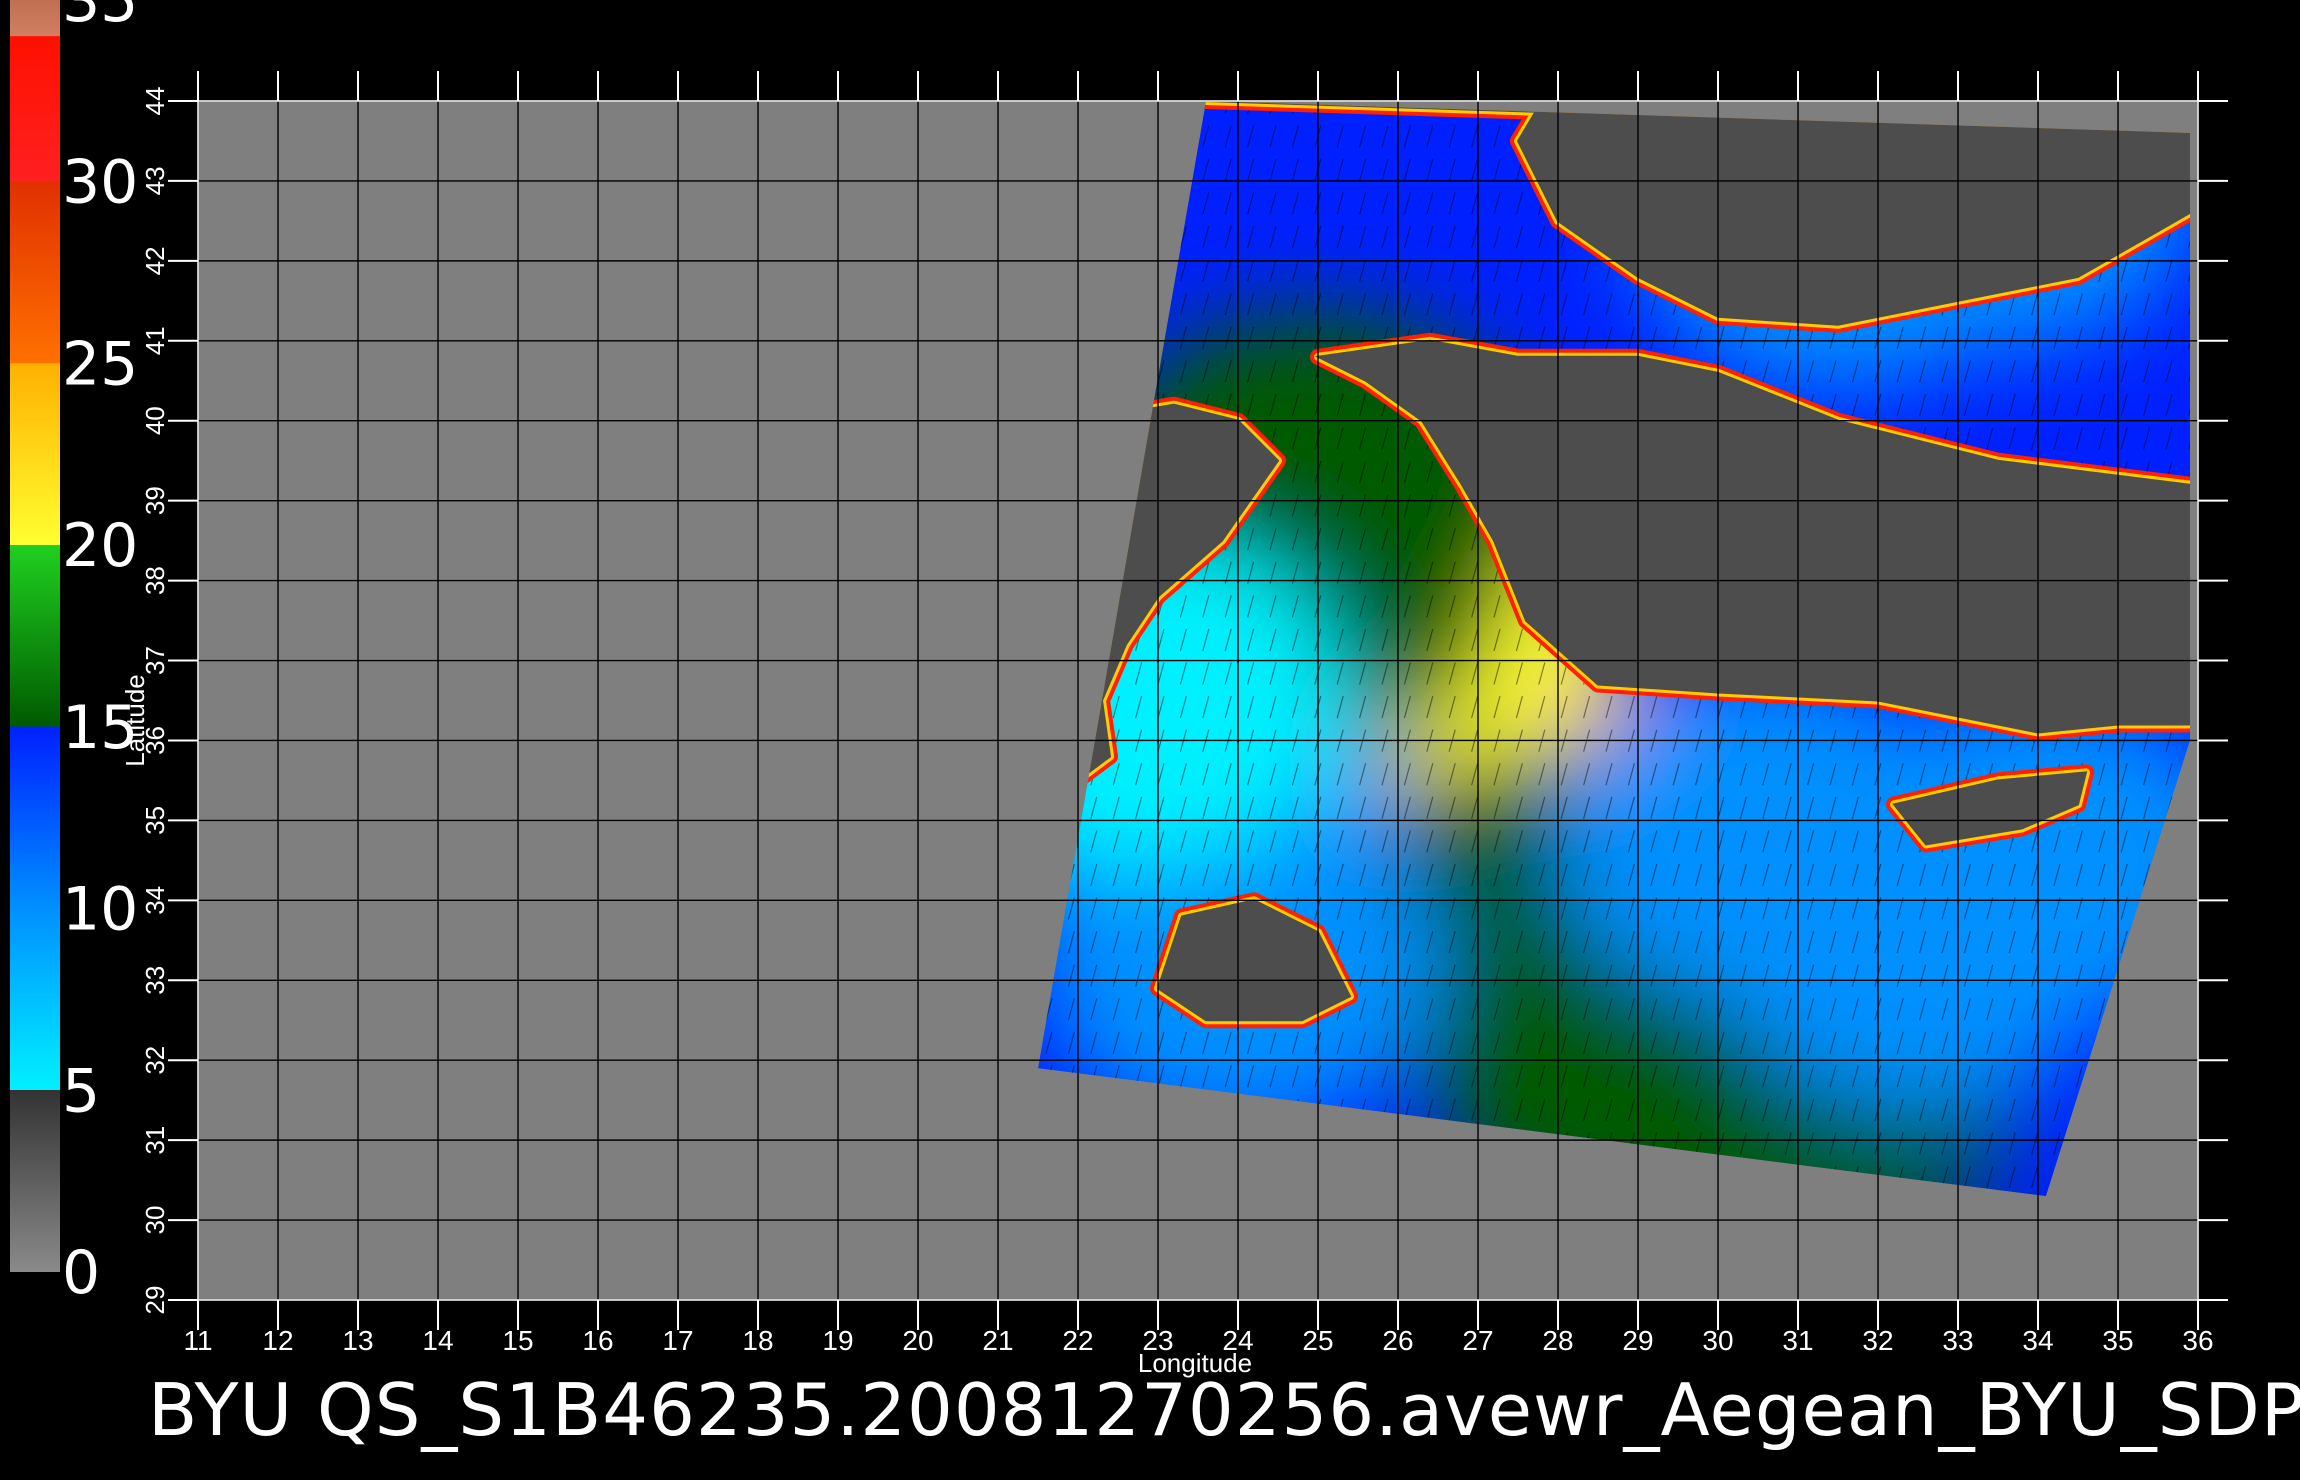 This screenshot has width=2300, height=1480. I want to click on x-tick-label-28: 28, so click(1557, 1340).